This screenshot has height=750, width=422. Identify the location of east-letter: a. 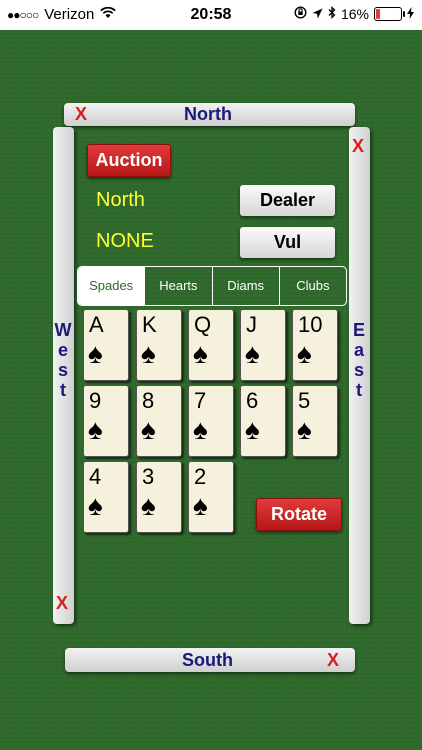
(358, 350).